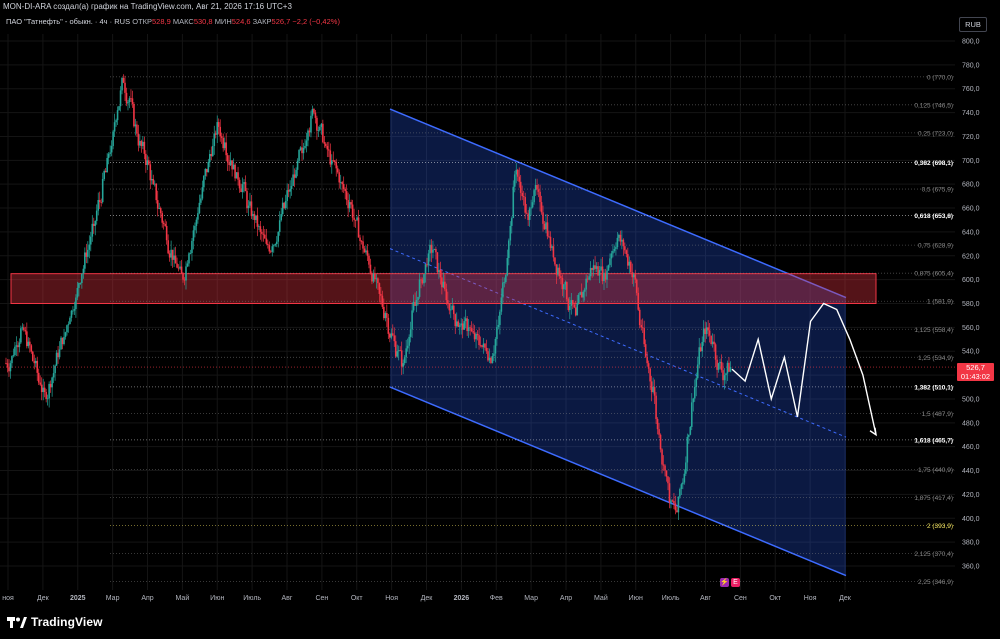  What do you see at coordinates (940, 302) in the screenshot?
I see `fib-level-label: 1 (581,9)` at bounding box center [940, 302].